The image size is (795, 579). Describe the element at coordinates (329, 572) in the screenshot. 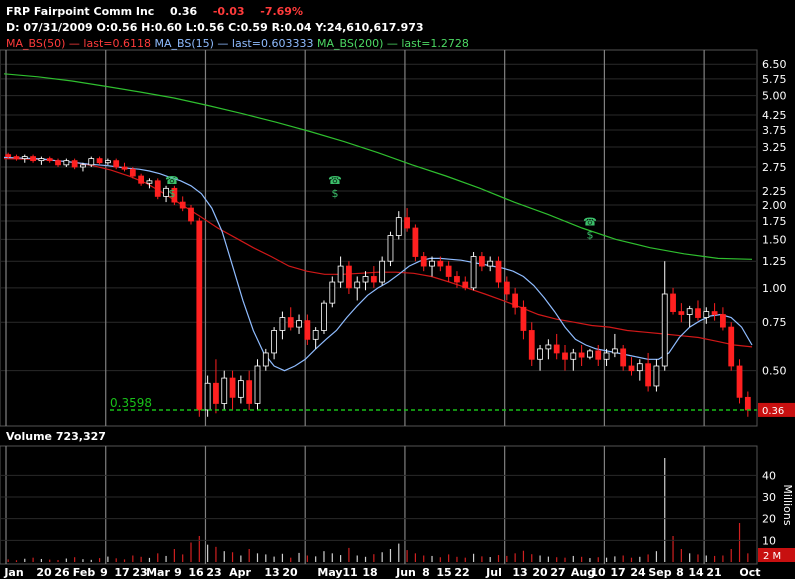

I see `x-tick-label: May` at that location.